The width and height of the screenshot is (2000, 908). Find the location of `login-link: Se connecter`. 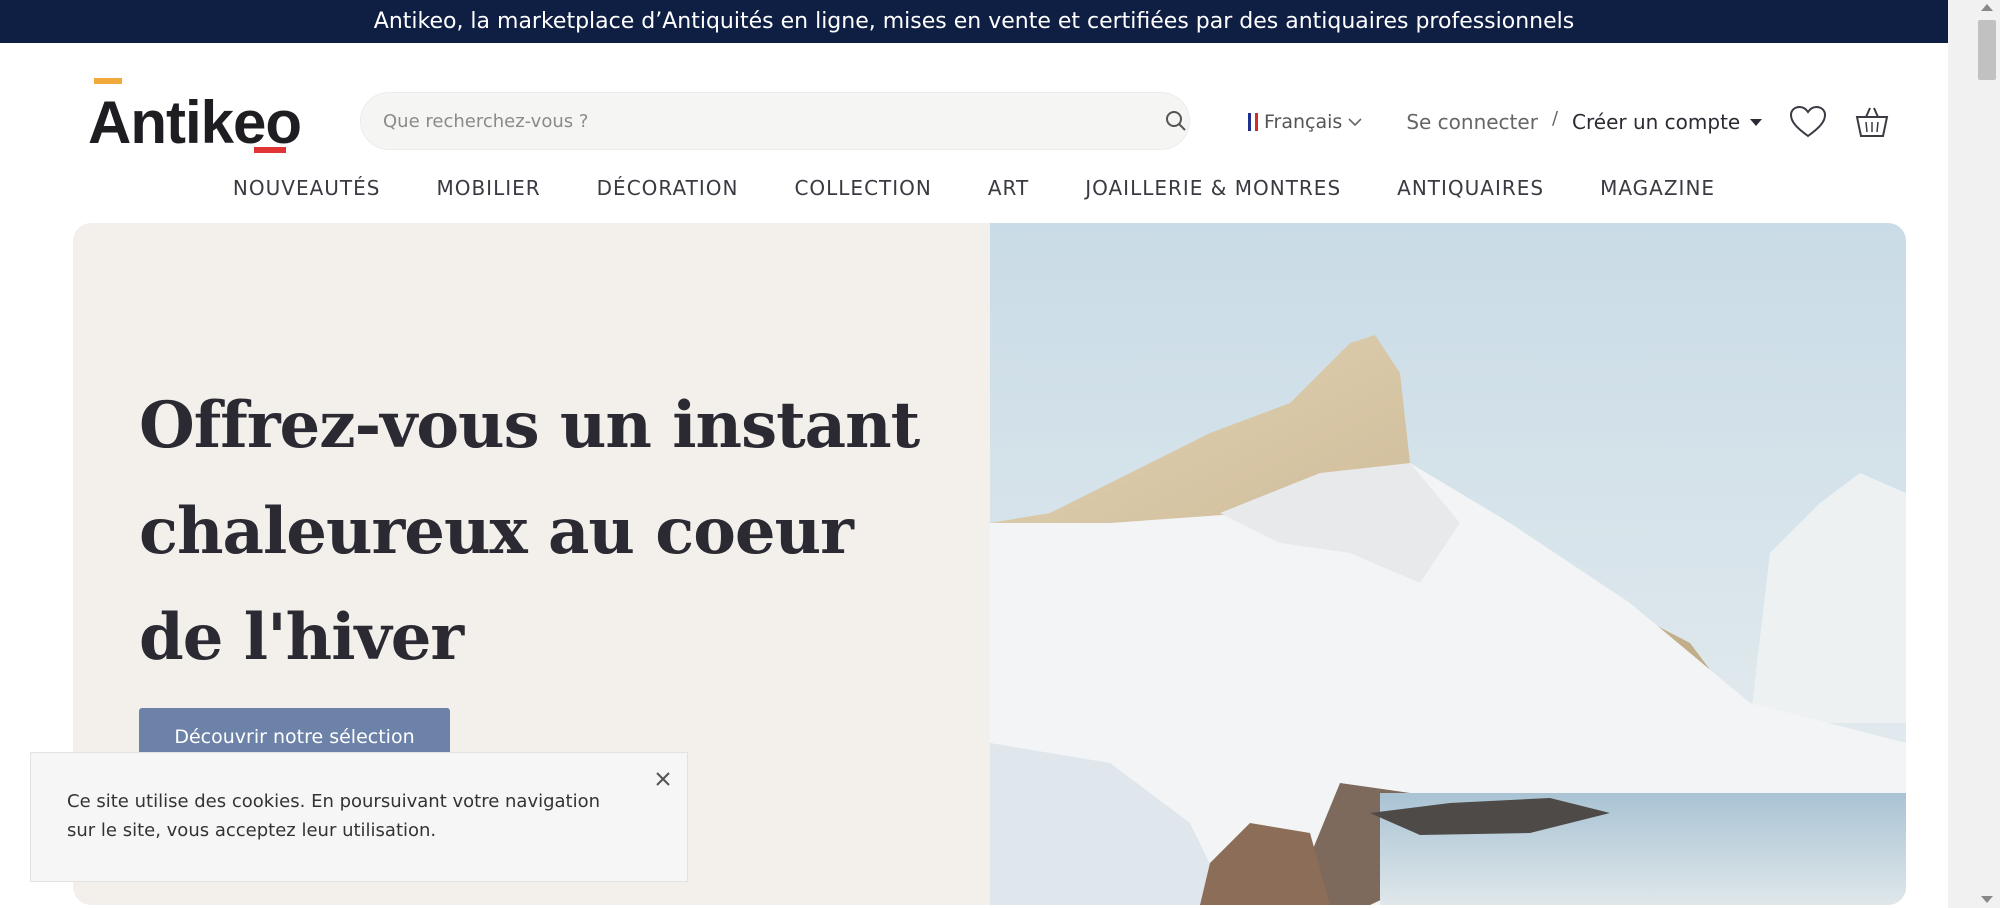

login-link: Se connecter is located at coordinates (1472, 122).